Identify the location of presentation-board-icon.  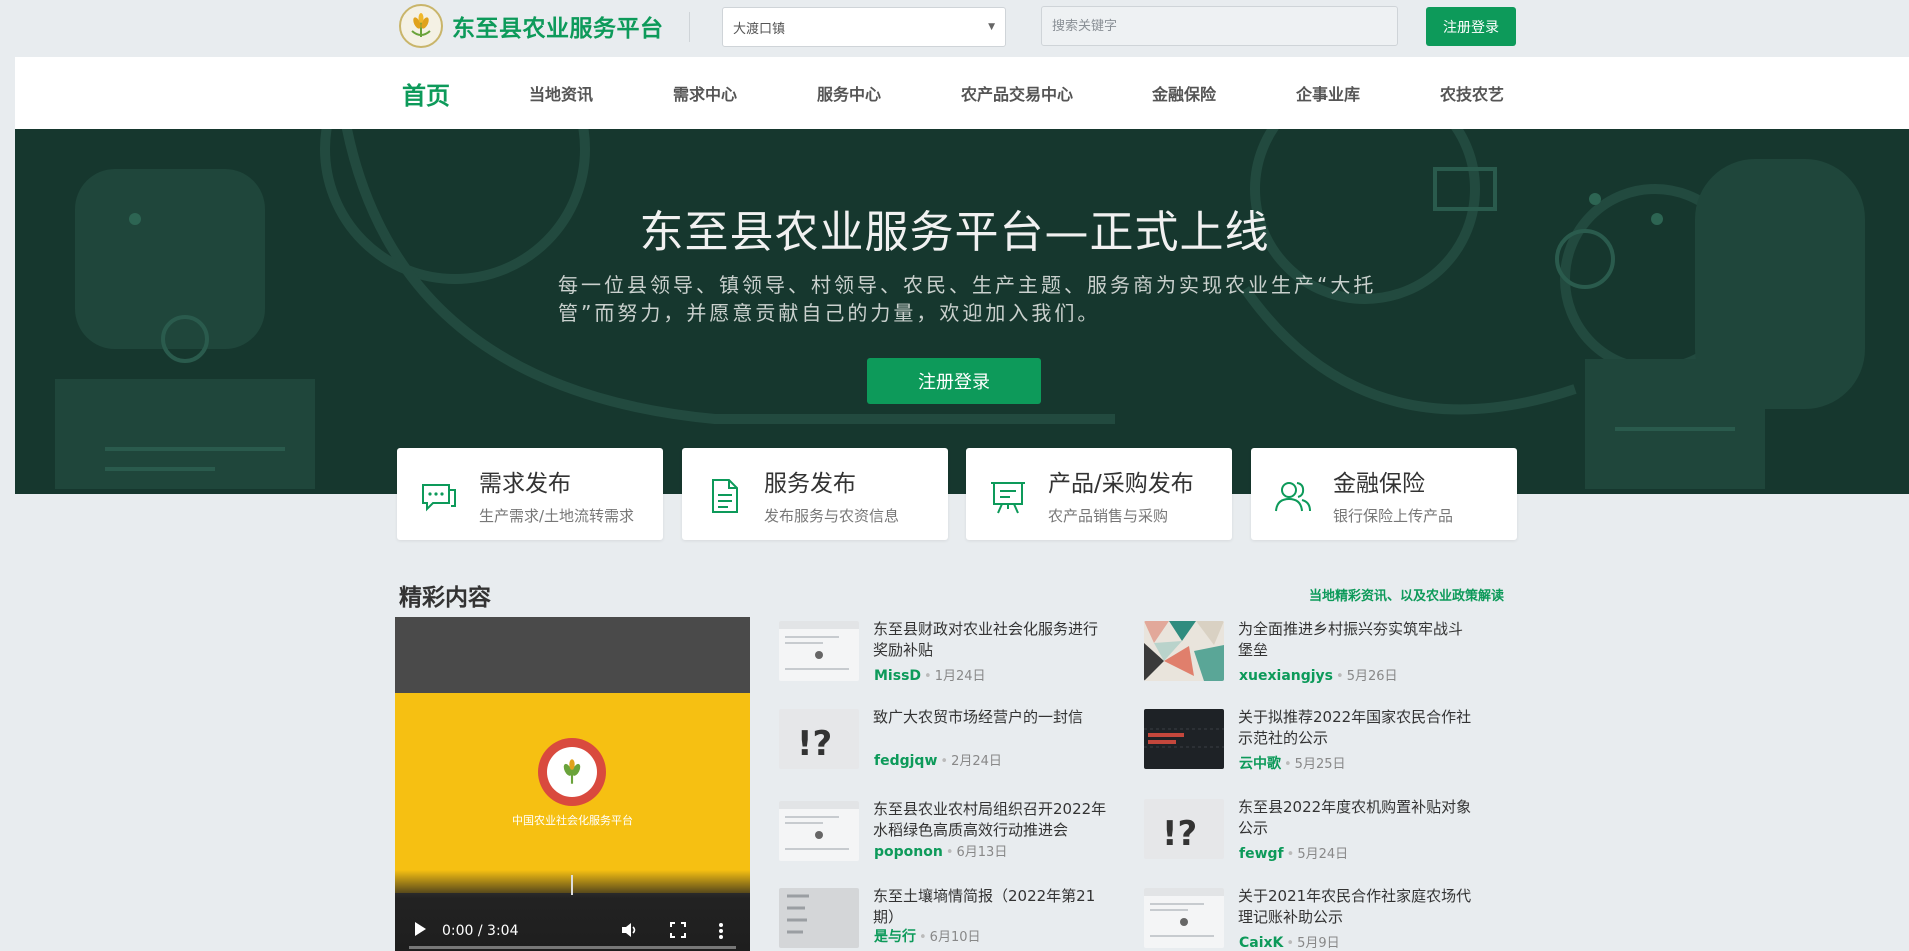
(1008, 498).